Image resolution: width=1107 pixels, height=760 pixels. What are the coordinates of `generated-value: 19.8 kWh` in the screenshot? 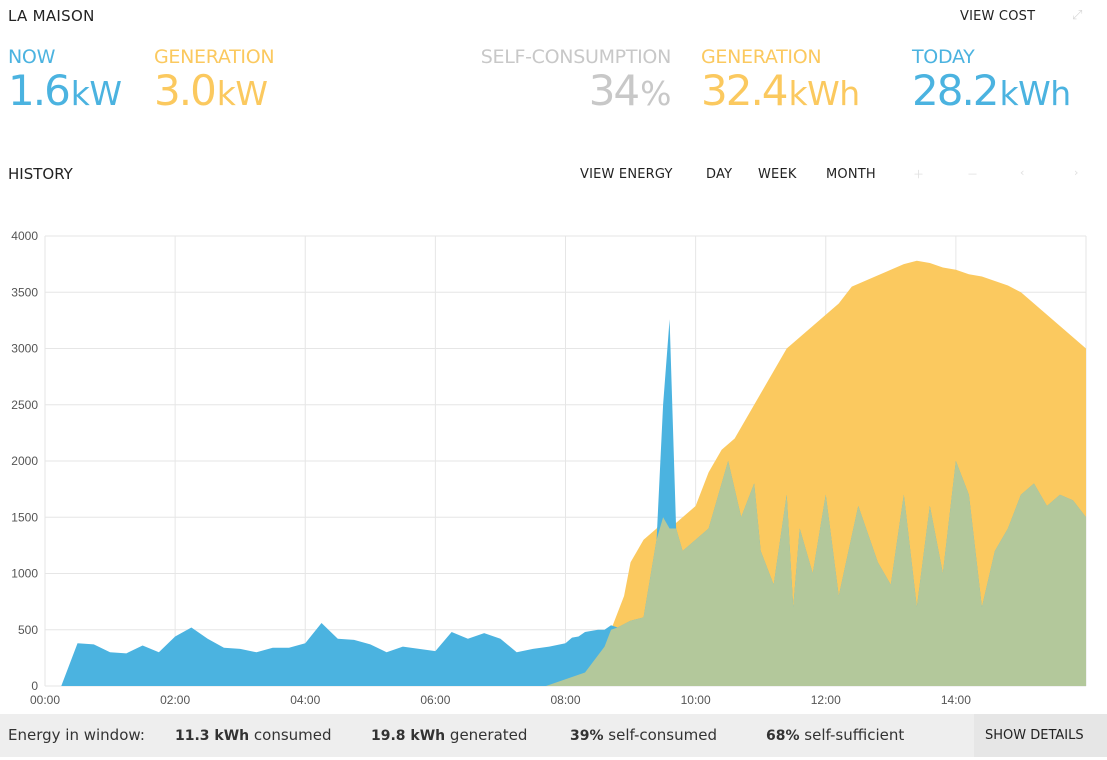 It's located at (408, 736).